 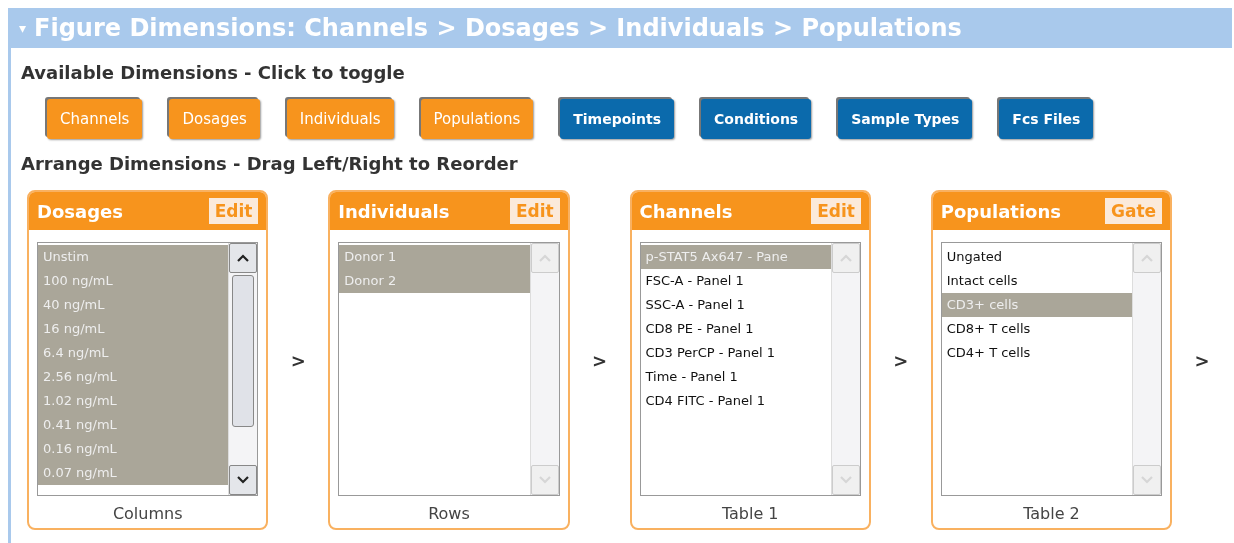 What do you see at coordinates (214, 119) in the screenshot?
I see `dimension-toggle: Dosages` at bounding box center [214, 119].